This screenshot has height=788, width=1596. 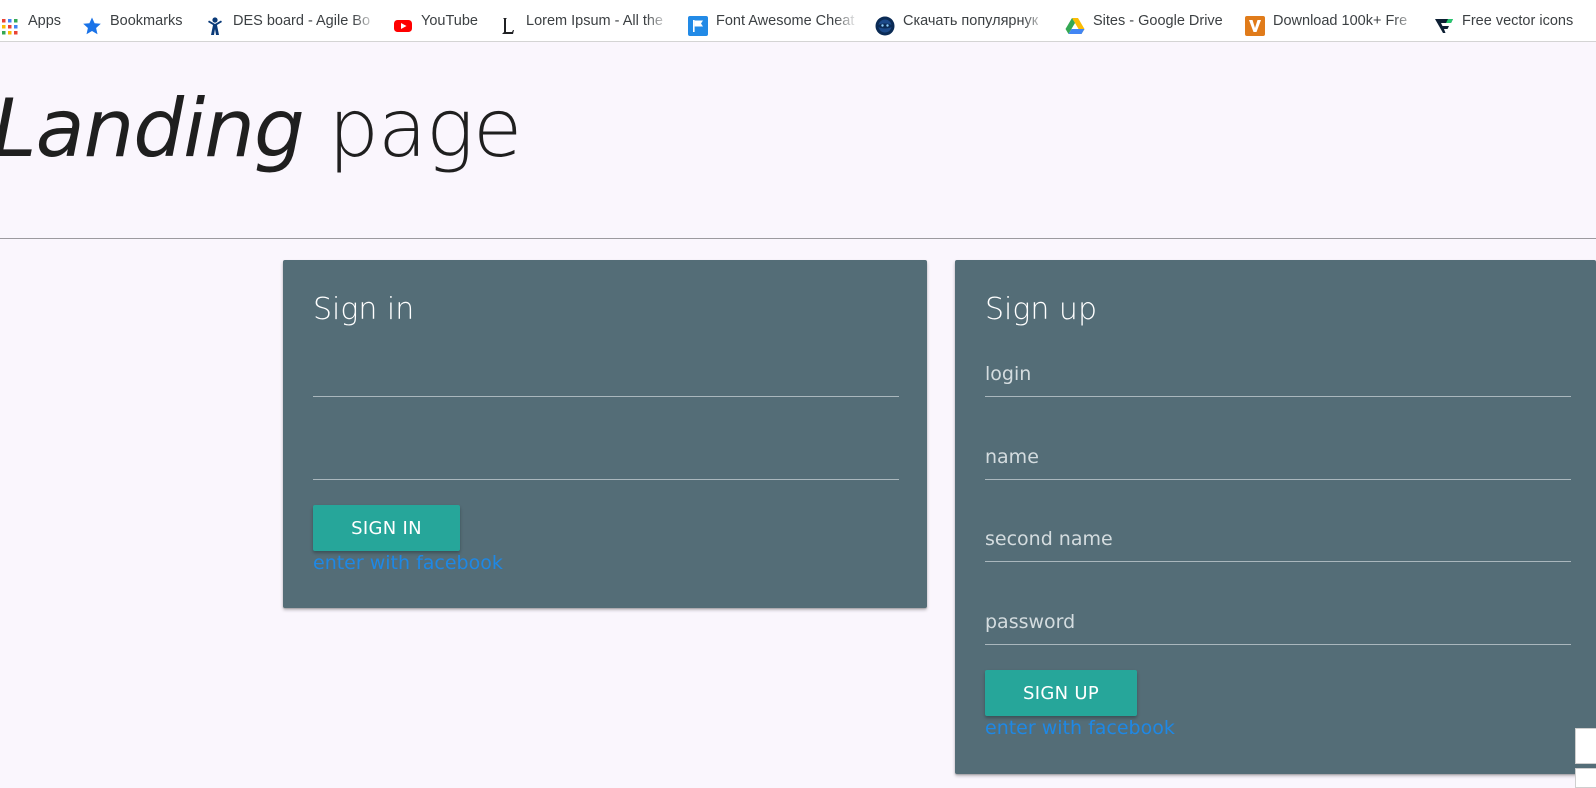 What do you see at coordinates (1061, 693) in the screenshot?
I see `sign-up-button: SIGN UP` at bounding box center [1061, 693].